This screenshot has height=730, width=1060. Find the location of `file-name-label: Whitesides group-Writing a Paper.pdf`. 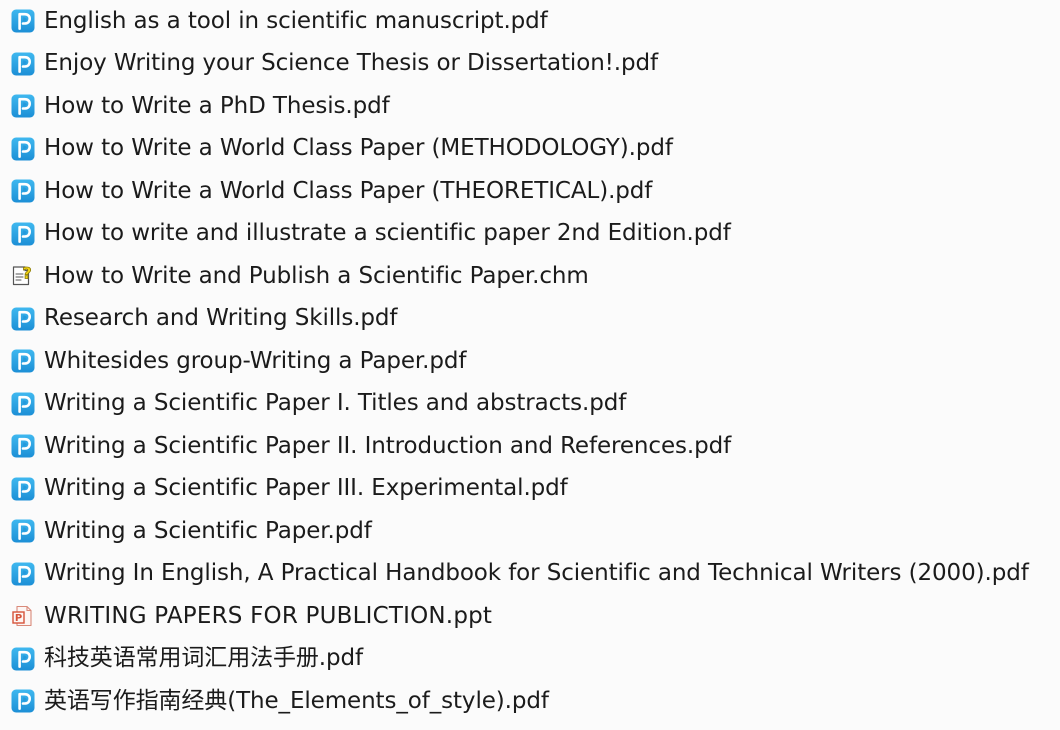

file-name-label: Whitesides group-Writing a Paper.pdf is located at coordinates (255, 360).